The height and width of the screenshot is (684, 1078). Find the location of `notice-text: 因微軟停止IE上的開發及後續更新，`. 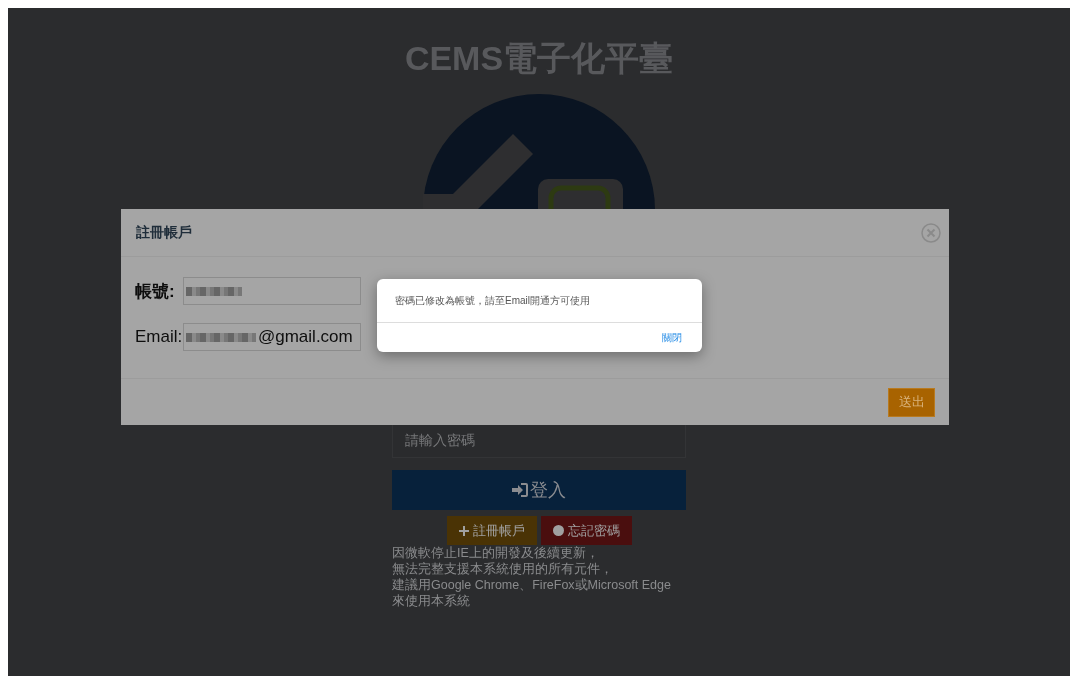

notice-text: 因微軟停止IE上的開發及後續更新， is located at coordinates (496, 553).